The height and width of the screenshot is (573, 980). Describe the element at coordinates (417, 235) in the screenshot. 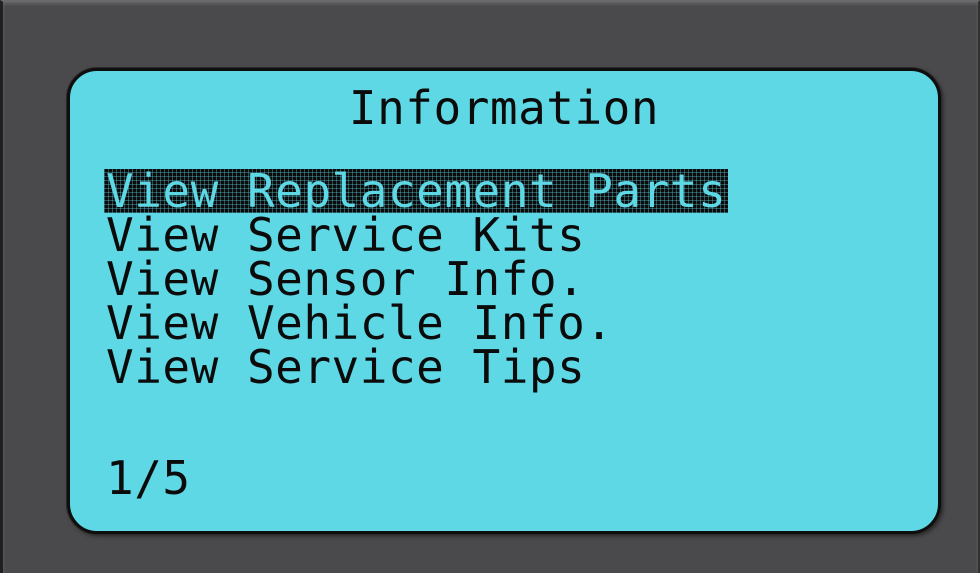

I see `menu-item-view-service-kits: View Service Kits` at that location.